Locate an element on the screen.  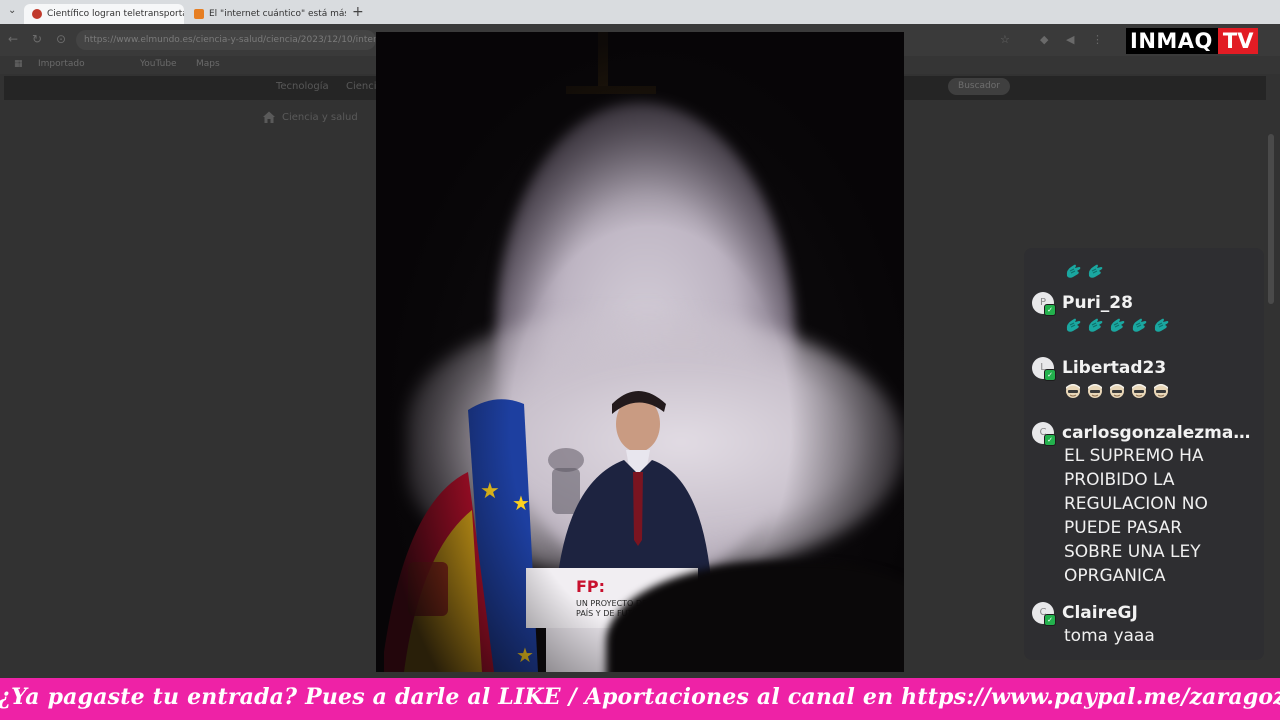
channel-logo: INMAQ TV is located at coordinates (1192, 41).